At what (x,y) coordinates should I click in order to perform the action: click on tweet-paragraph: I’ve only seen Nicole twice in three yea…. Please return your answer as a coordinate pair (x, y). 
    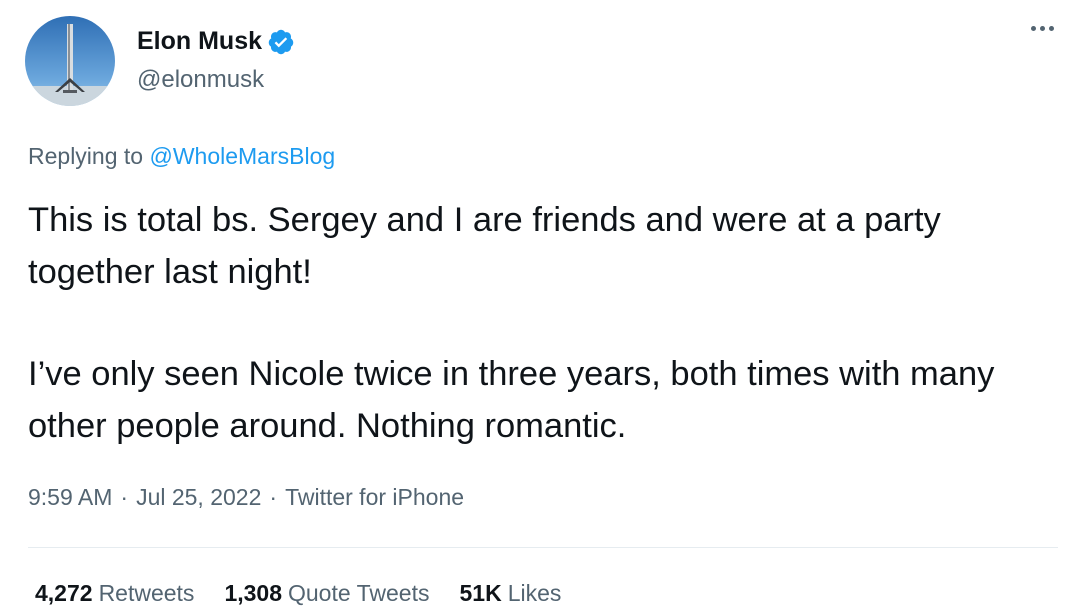
    Looking at the image, I should click on (511, 400).